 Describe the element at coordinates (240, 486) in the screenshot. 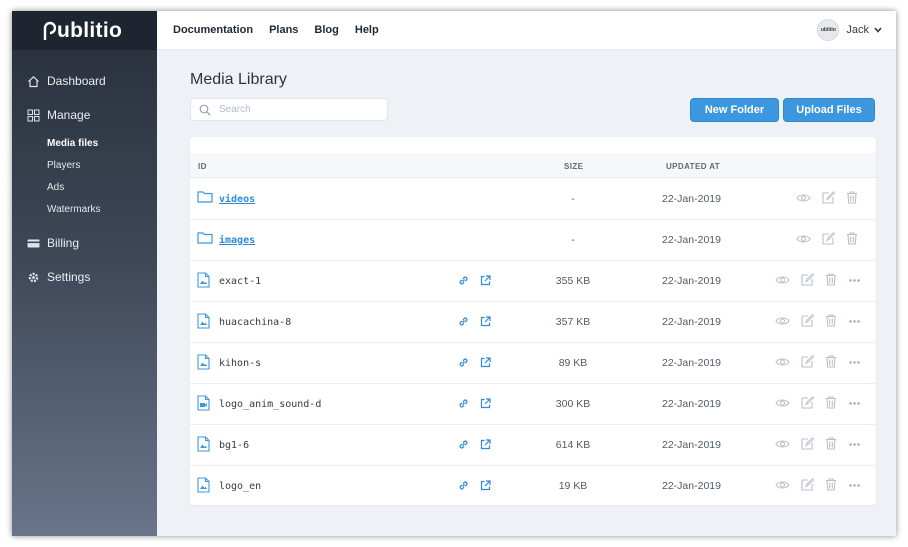

I see `file-name: logo_en` at that location.